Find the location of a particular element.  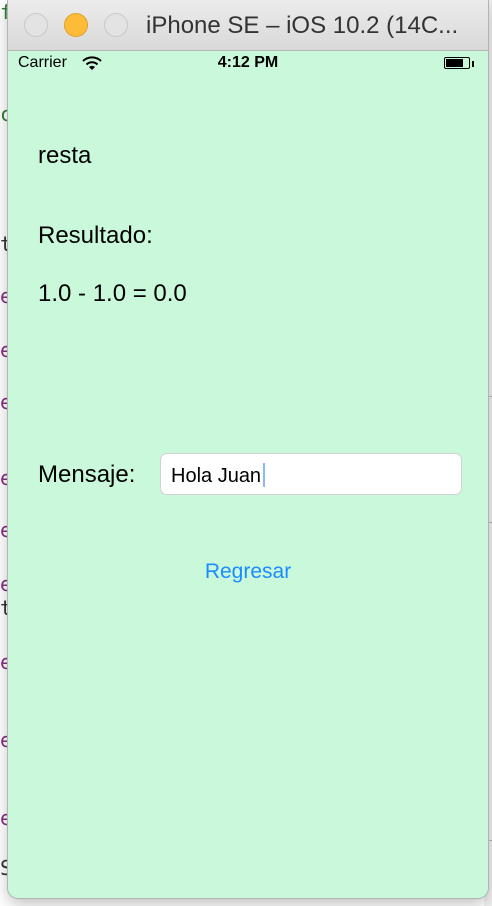

message-input-value: Hola Juan is located at coordinates (216, 476).